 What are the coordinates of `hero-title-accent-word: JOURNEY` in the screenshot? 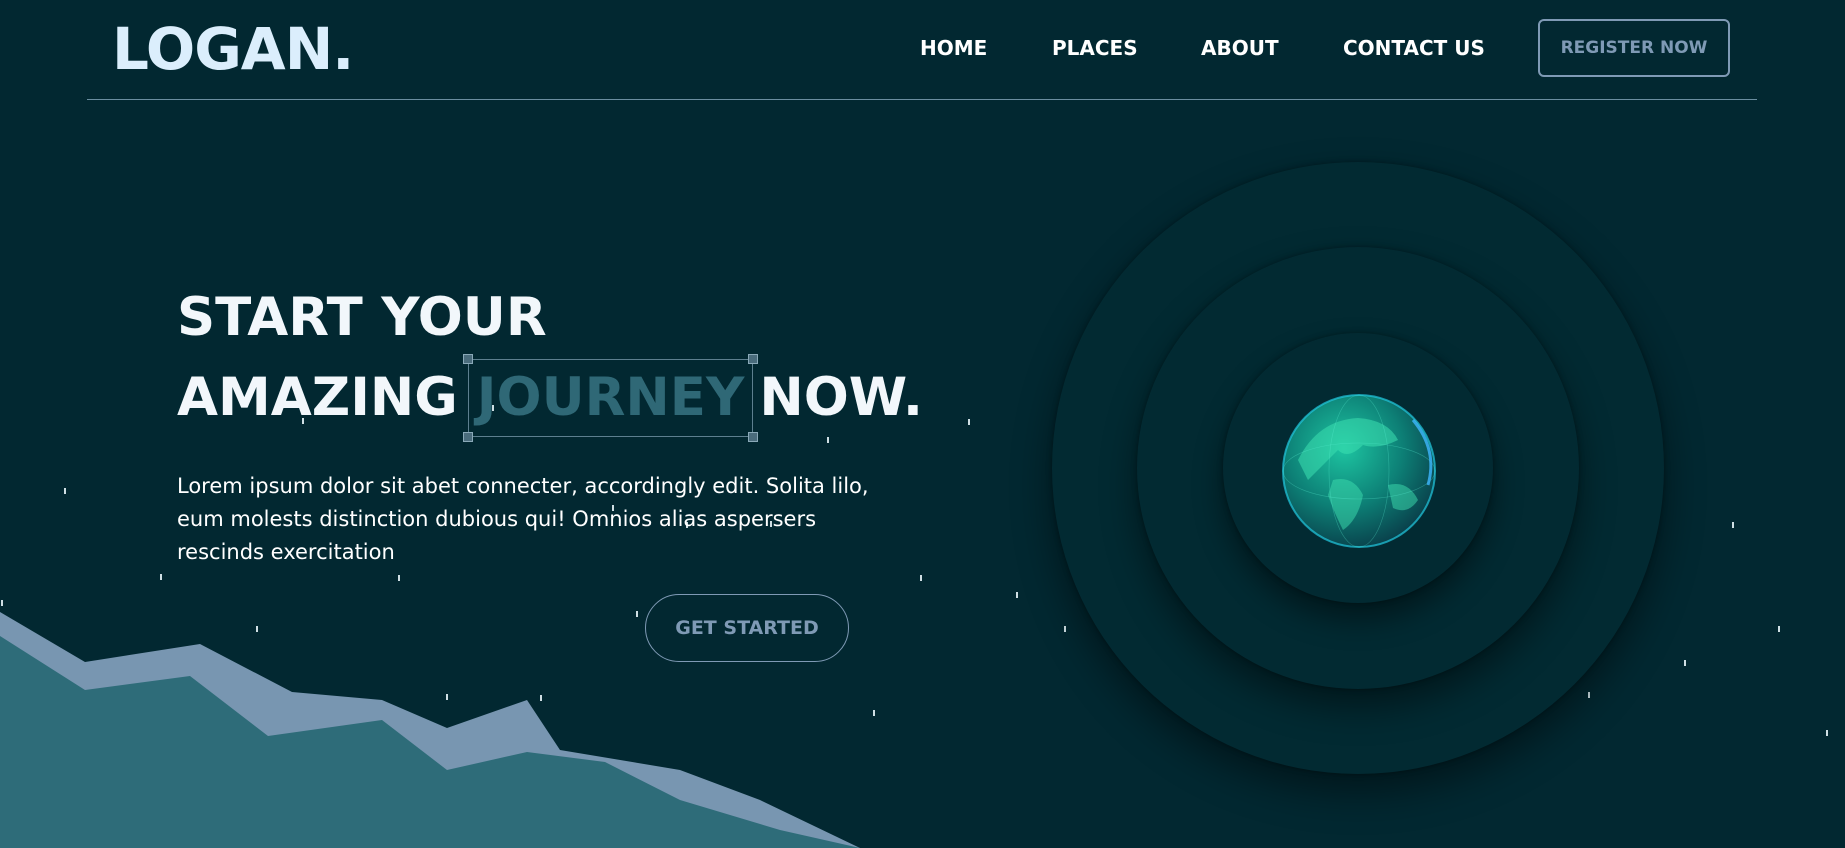 It's located at (610, 398).